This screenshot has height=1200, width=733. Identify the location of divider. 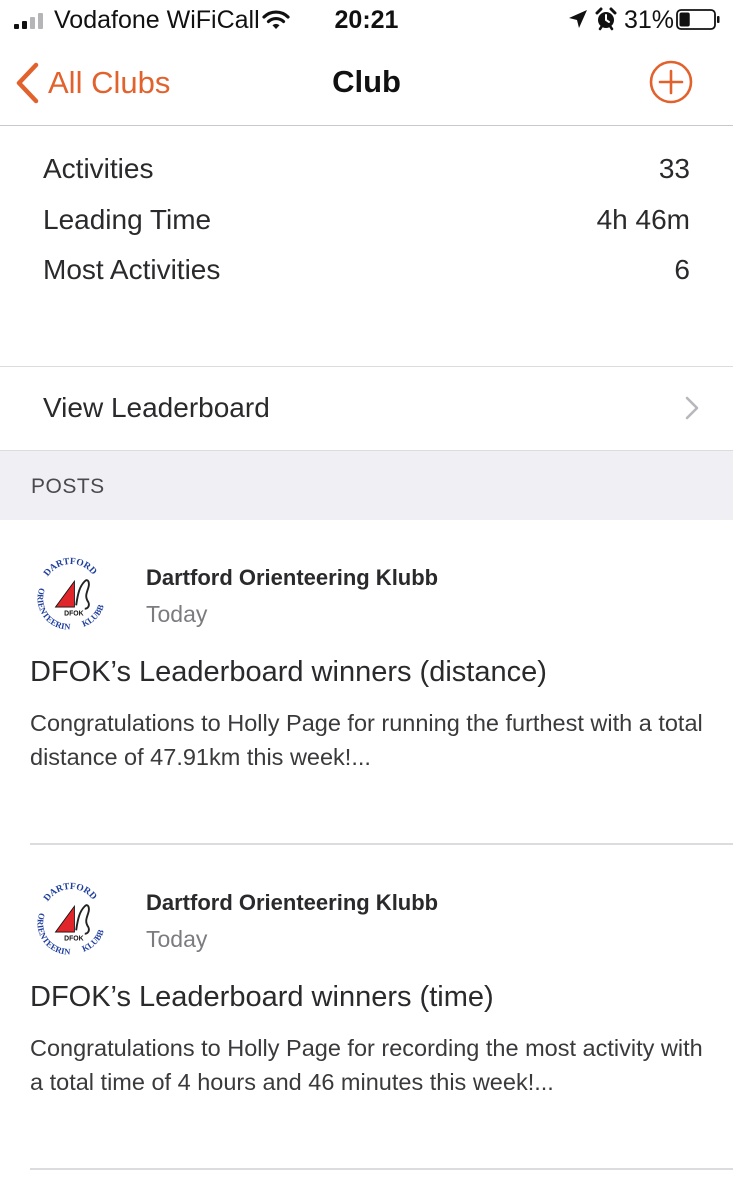
(381, 1169).